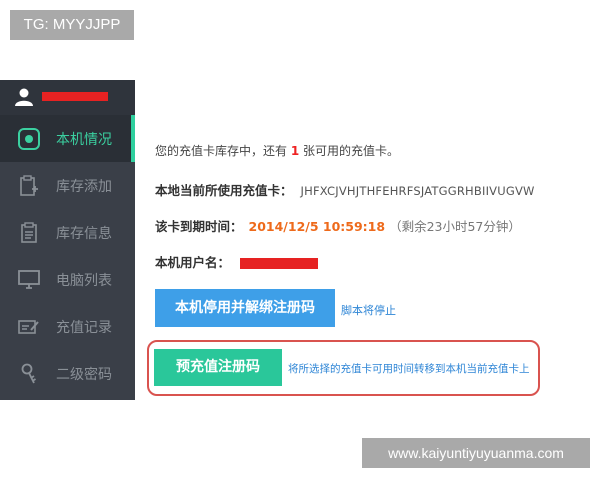 Image resolution: width=600 pixels, height=480 pixels. What do you see at coordinates (84, 374) in the screenshot?
I see `sidebar-item-label: 二级密码` at bounding box center [84, 374].